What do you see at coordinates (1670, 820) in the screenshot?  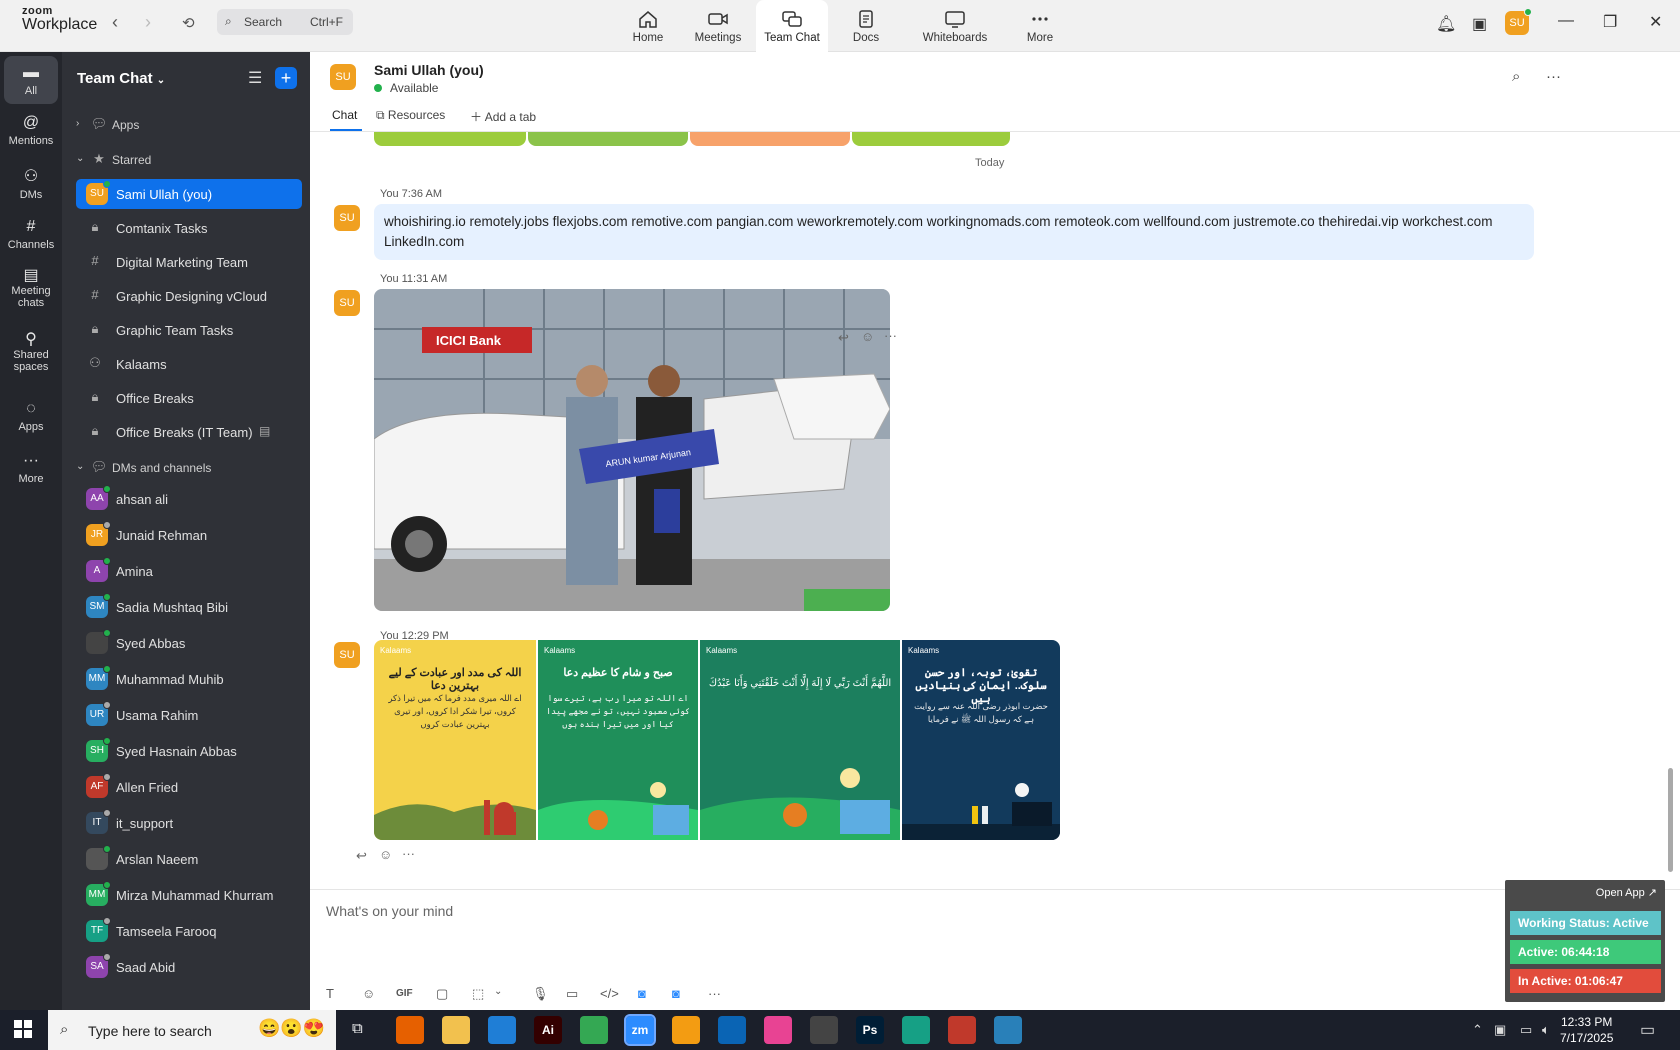 I see `scrollbar-thumb` at bounding box center [1670, 820].